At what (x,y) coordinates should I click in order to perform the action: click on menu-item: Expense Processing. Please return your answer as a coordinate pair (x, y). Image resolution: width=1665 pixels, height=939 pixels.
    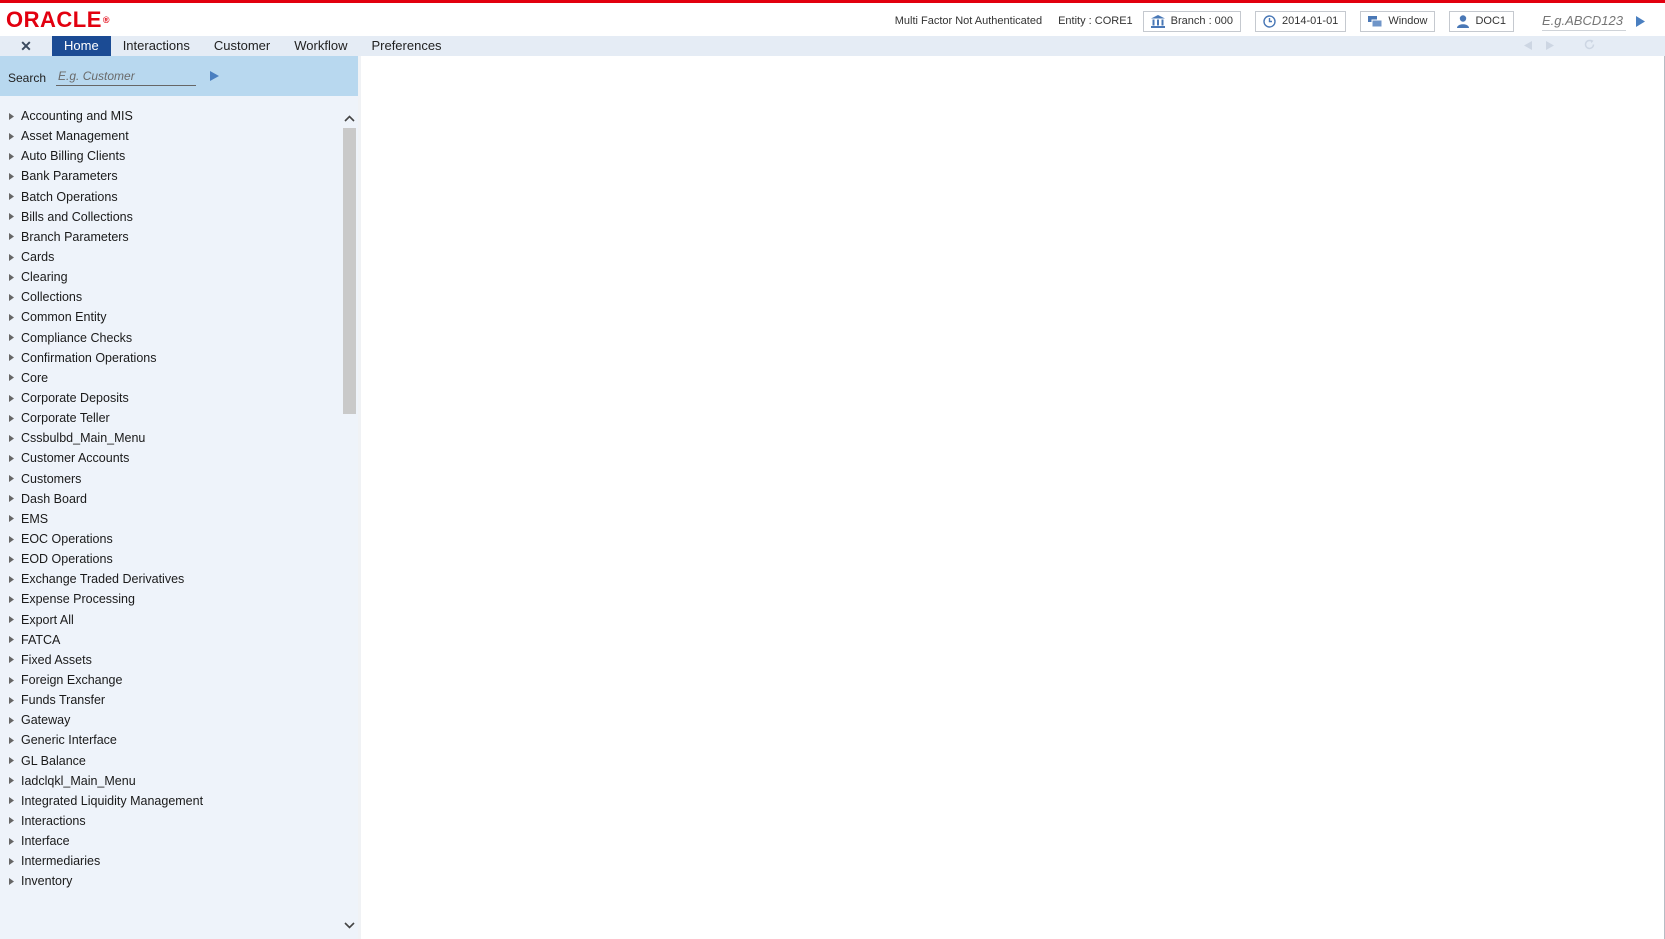
    Looking at the image, I should click on (170, 599).